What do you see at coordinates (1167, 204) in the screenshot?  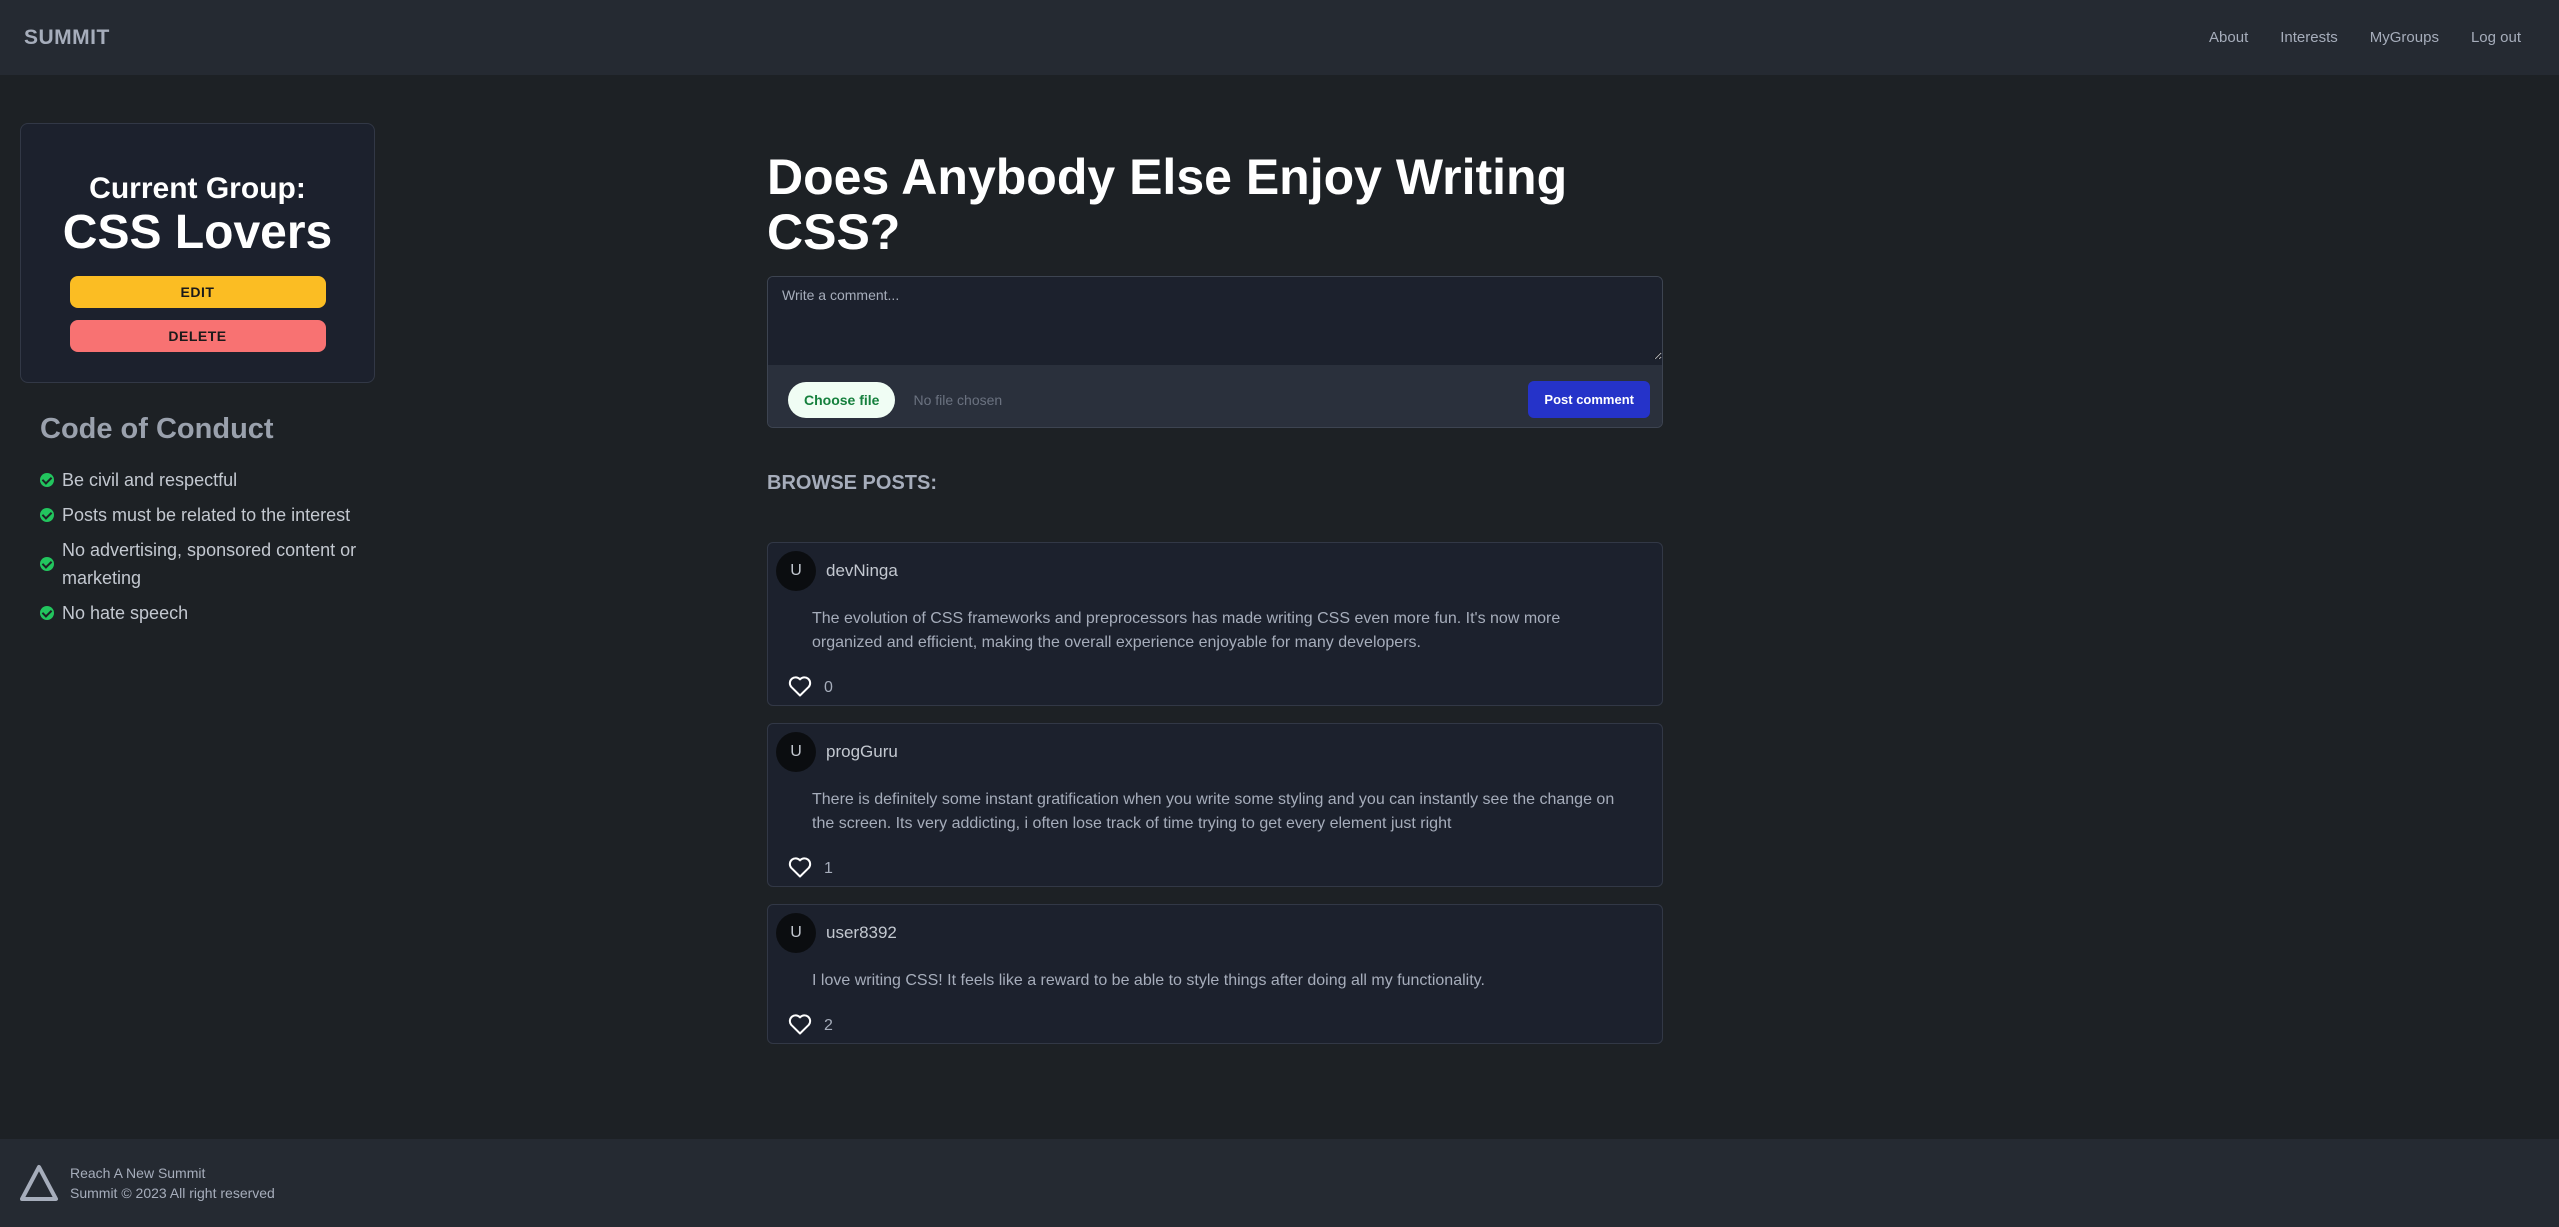 I see `page-title: Does Anybody Else Enjoy Writing CSS?` at bounding box center [1167, 204].